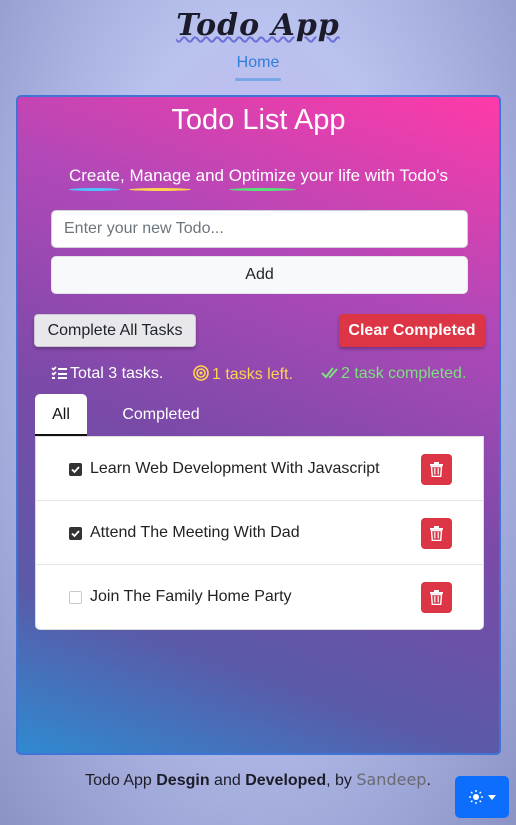  I want to click on stat-completed: 2 task completed., so click(393, 374).